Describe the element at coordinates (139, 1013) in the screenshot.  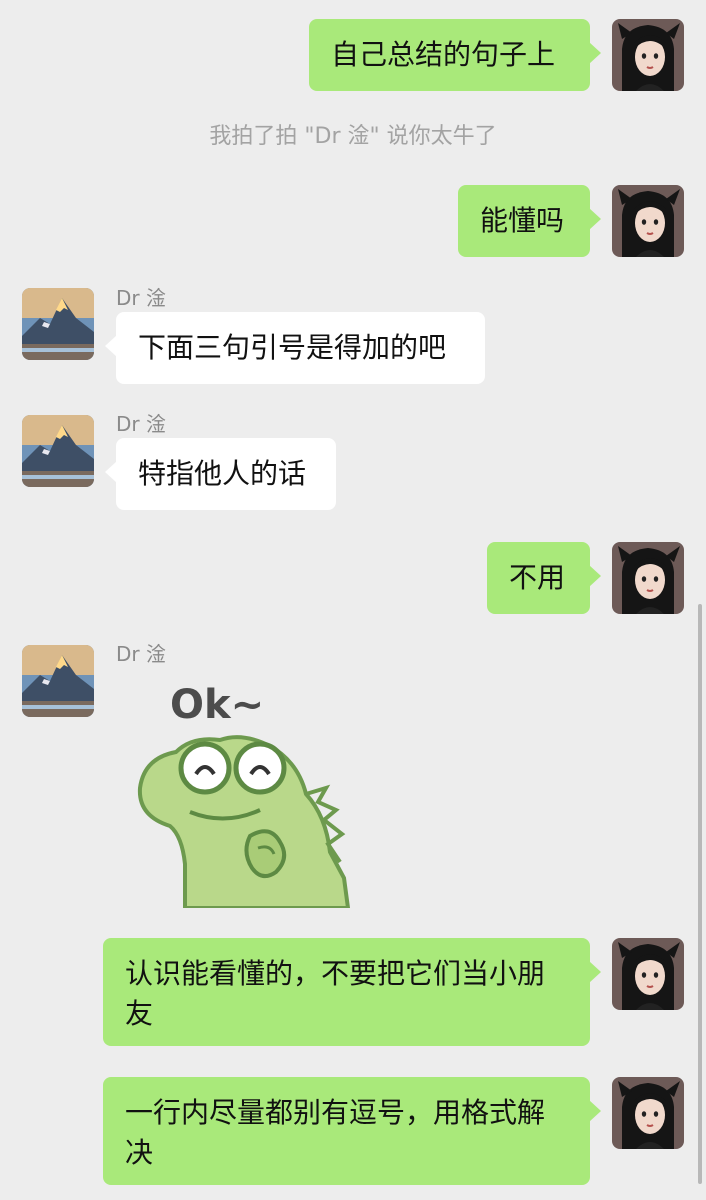
I see `message-text-line: 友` at that location.